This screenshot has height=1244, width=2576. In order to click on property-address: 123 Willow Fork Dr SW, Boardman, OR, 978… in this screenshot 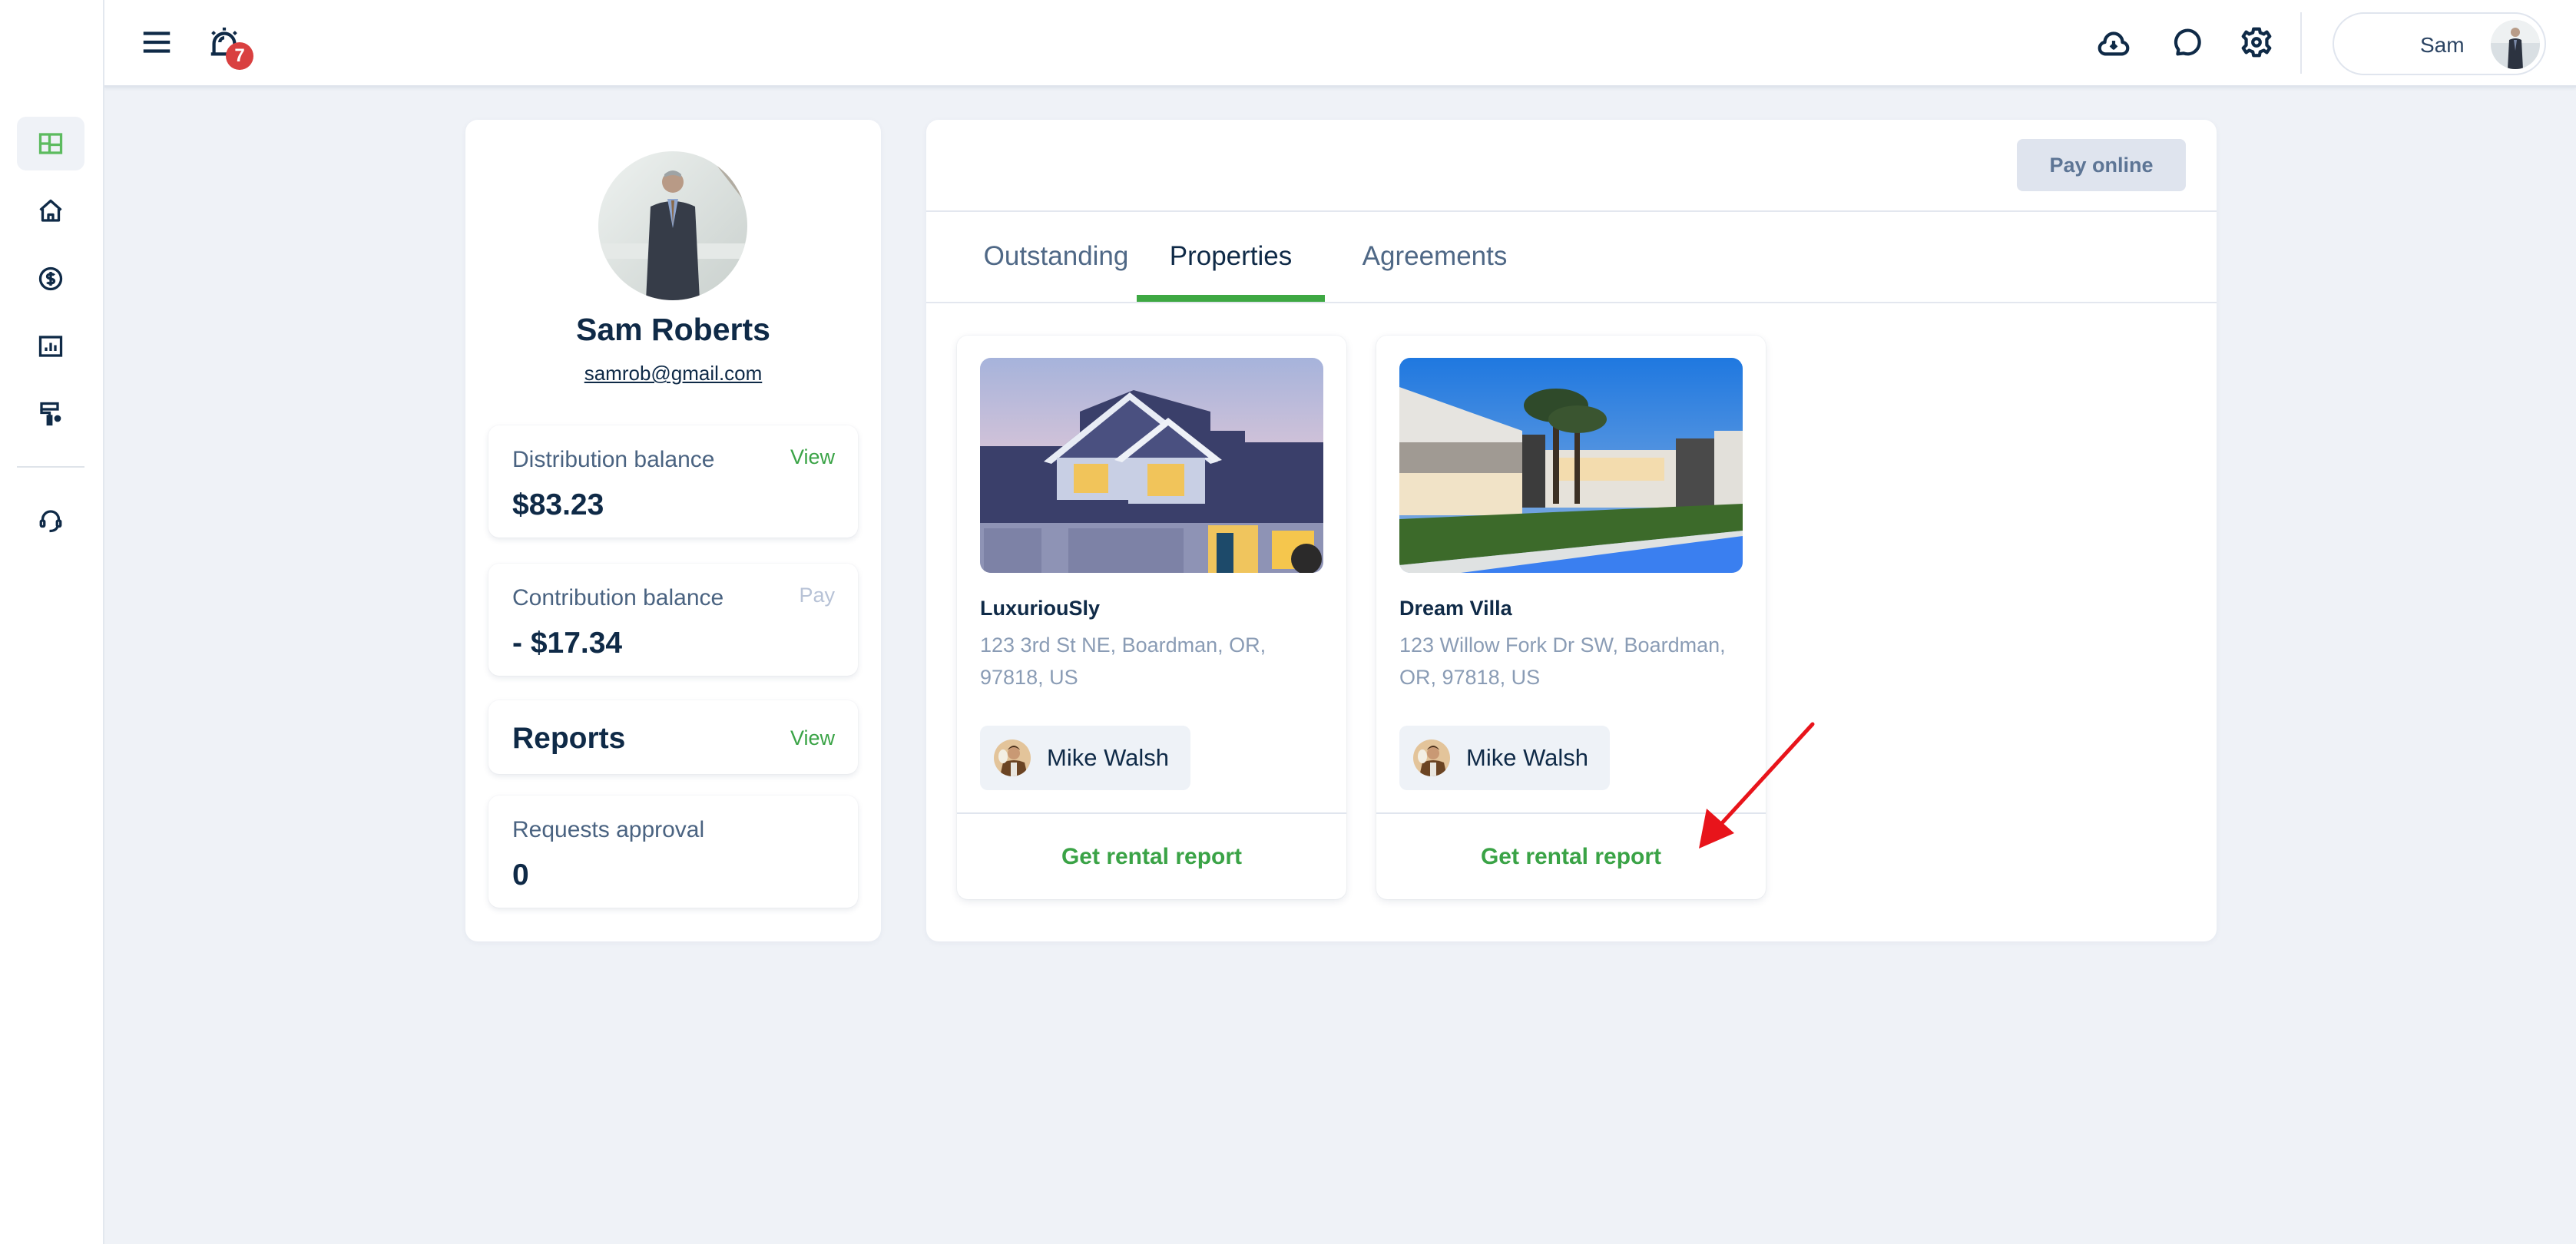, I will do `click(1562, 662)`.